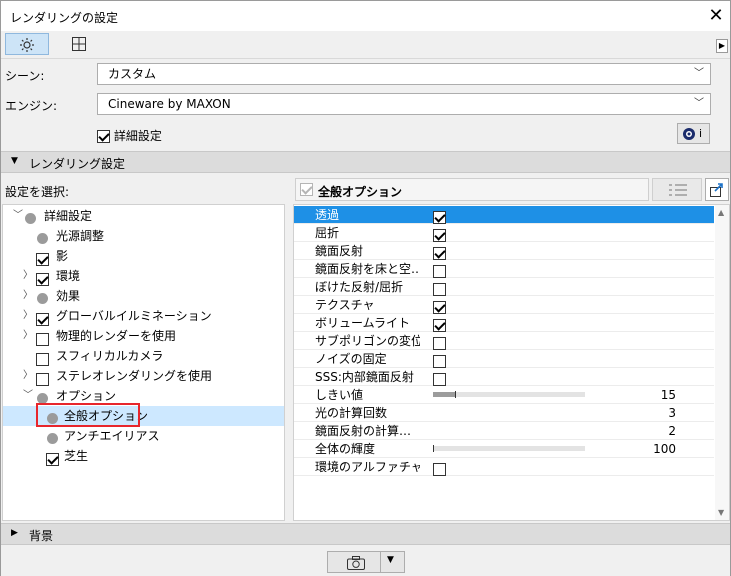 The height and width of the screenshot is (576, 731). I want to click on list-icon, so click(678, 190).